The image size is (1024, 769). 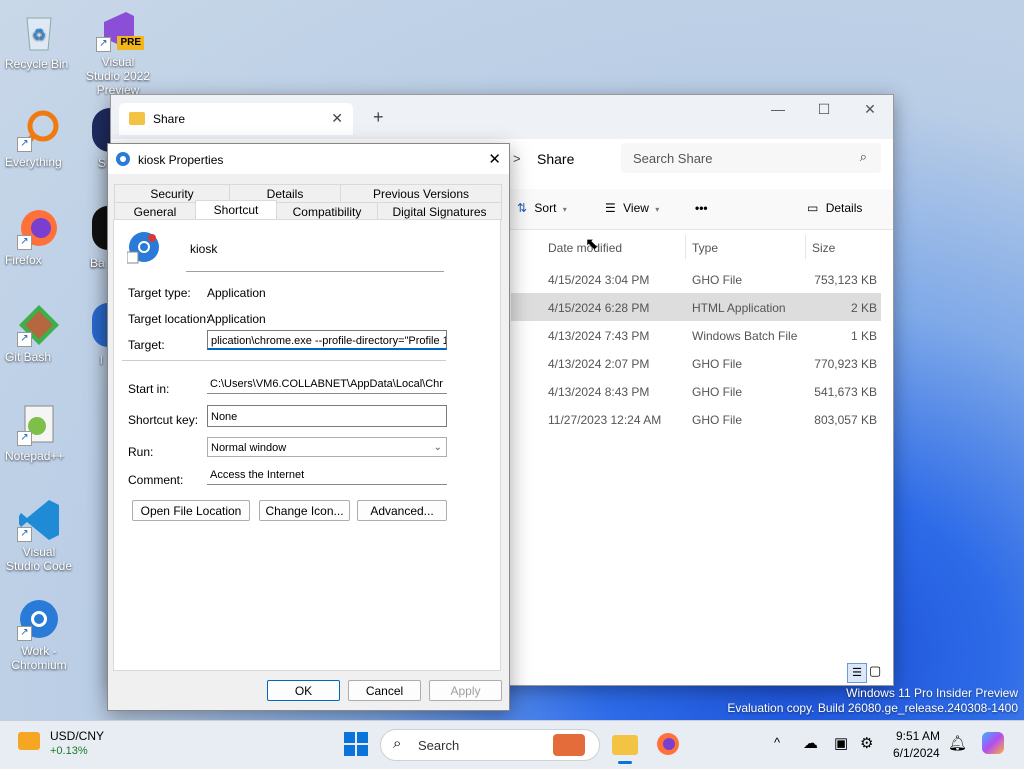 I want to click on more-options-button: •••, so click(x=701, y=208).